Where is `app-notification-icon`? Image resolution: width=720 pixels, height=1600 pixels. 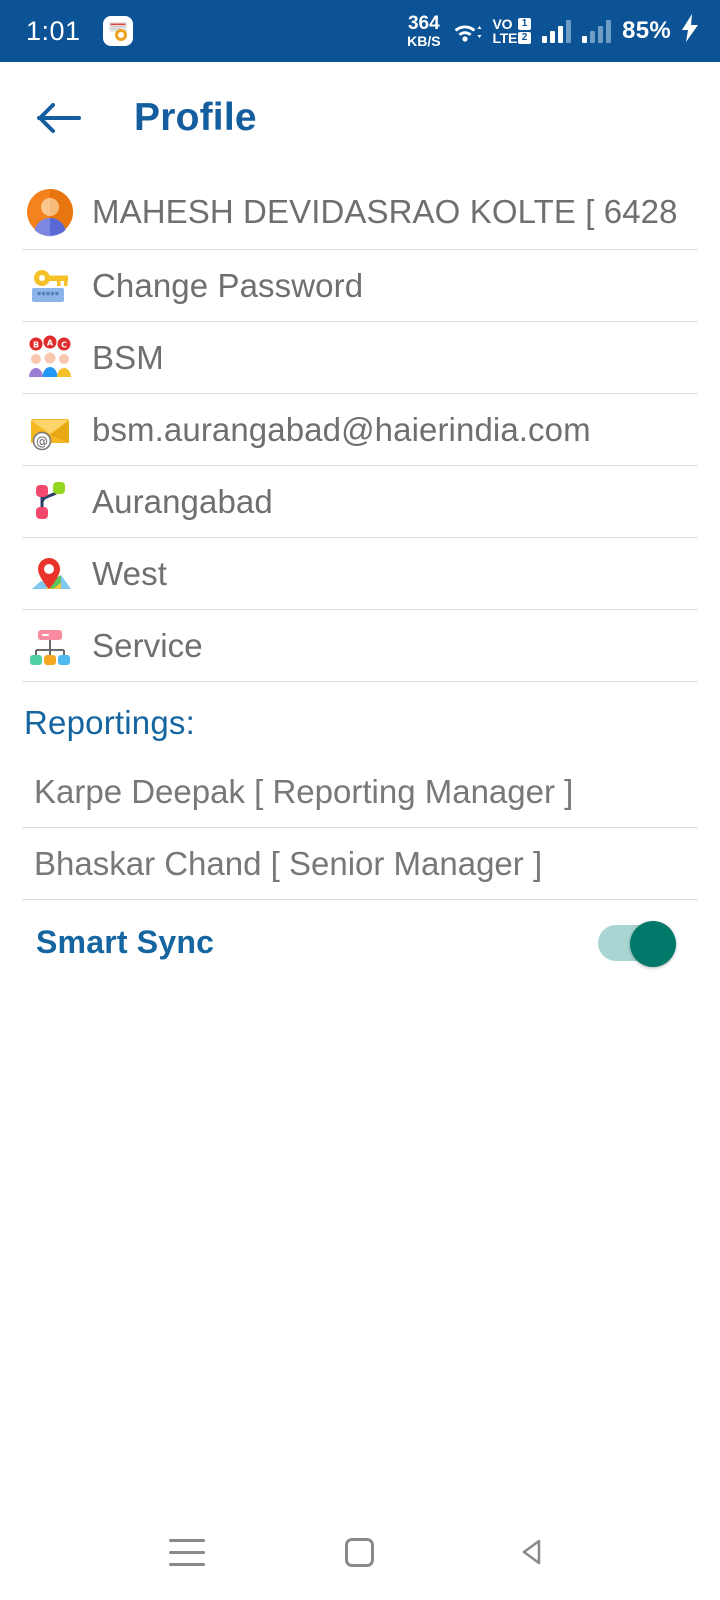 app-notification-icon is located at coordinates (117, 31).